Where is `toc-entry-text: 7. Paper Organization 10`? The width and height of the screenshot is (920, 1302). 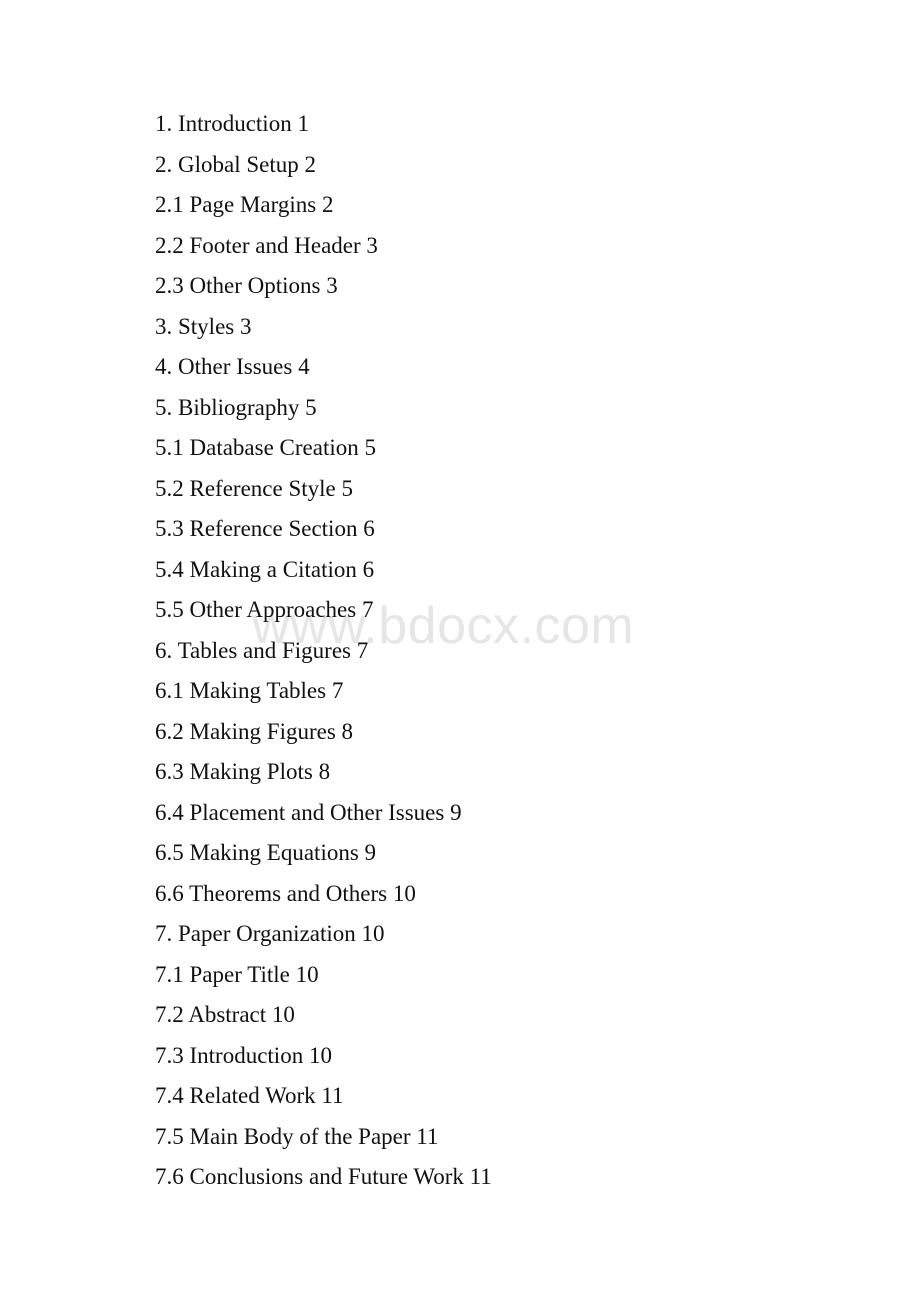
toc-entry-text: 7. Paper Organization 10 is located at coordinates (270, 933).